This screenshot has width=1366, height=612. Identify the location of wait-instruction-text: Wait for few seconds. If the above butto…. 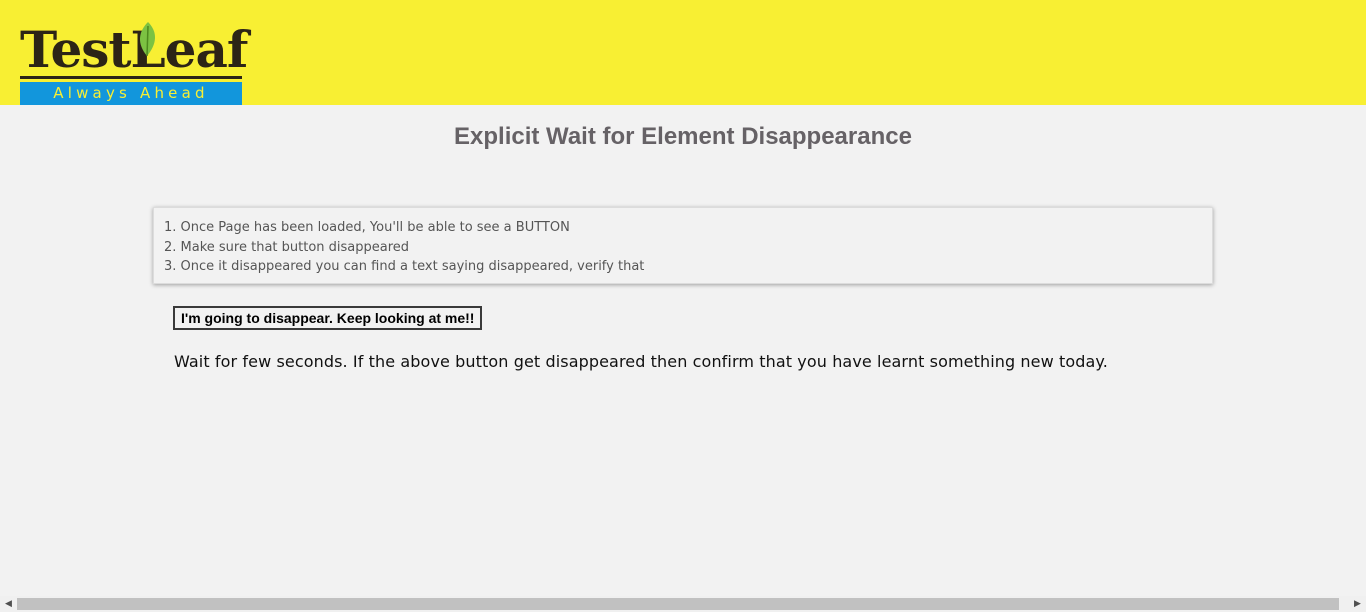
(641, 361).